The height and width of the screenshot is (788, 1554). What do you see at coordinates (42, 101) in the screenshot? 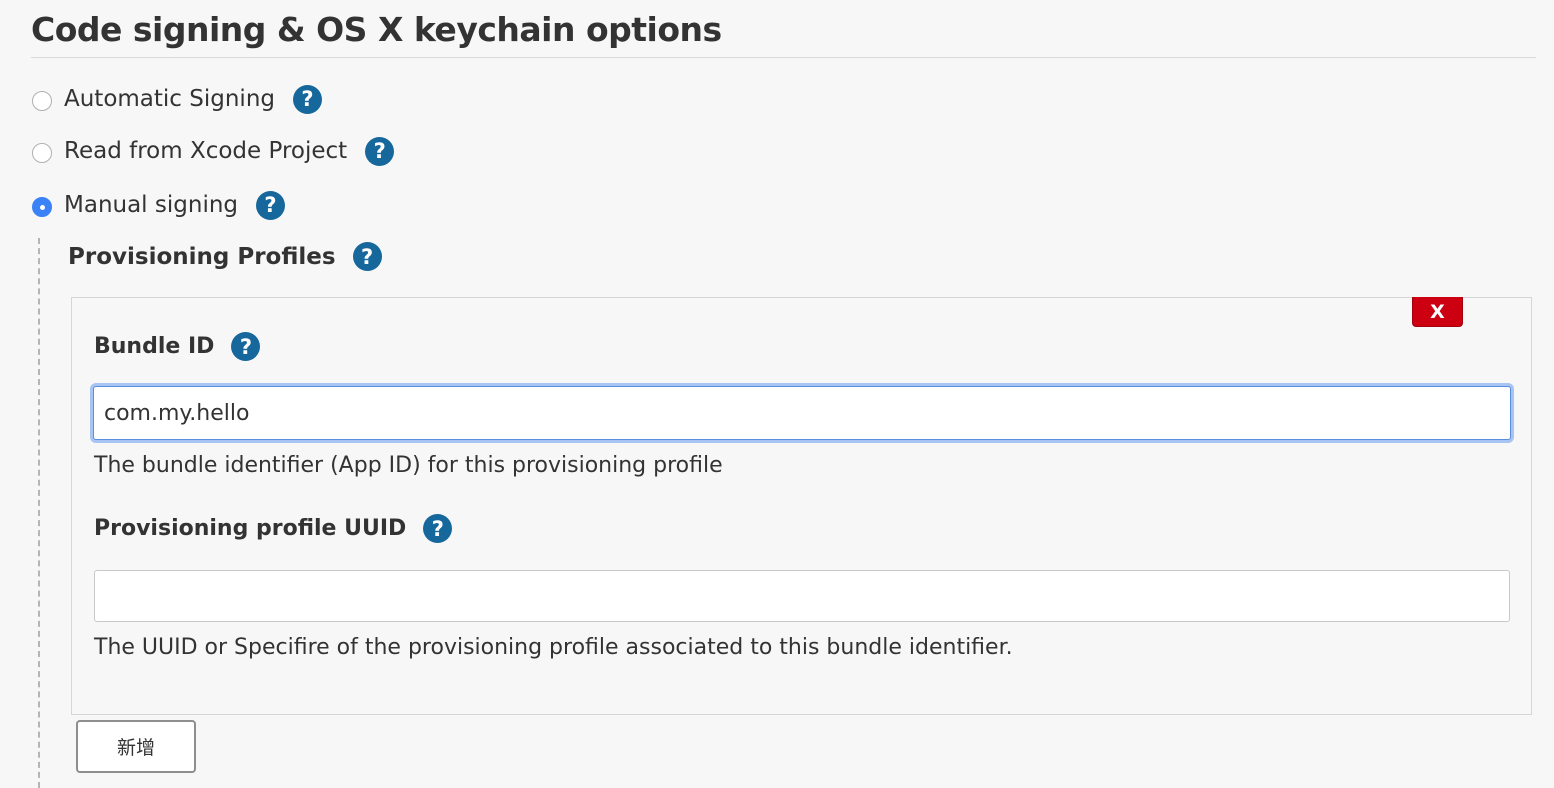
I see `automatic-signing-radio` at bounding box center [42, 101].